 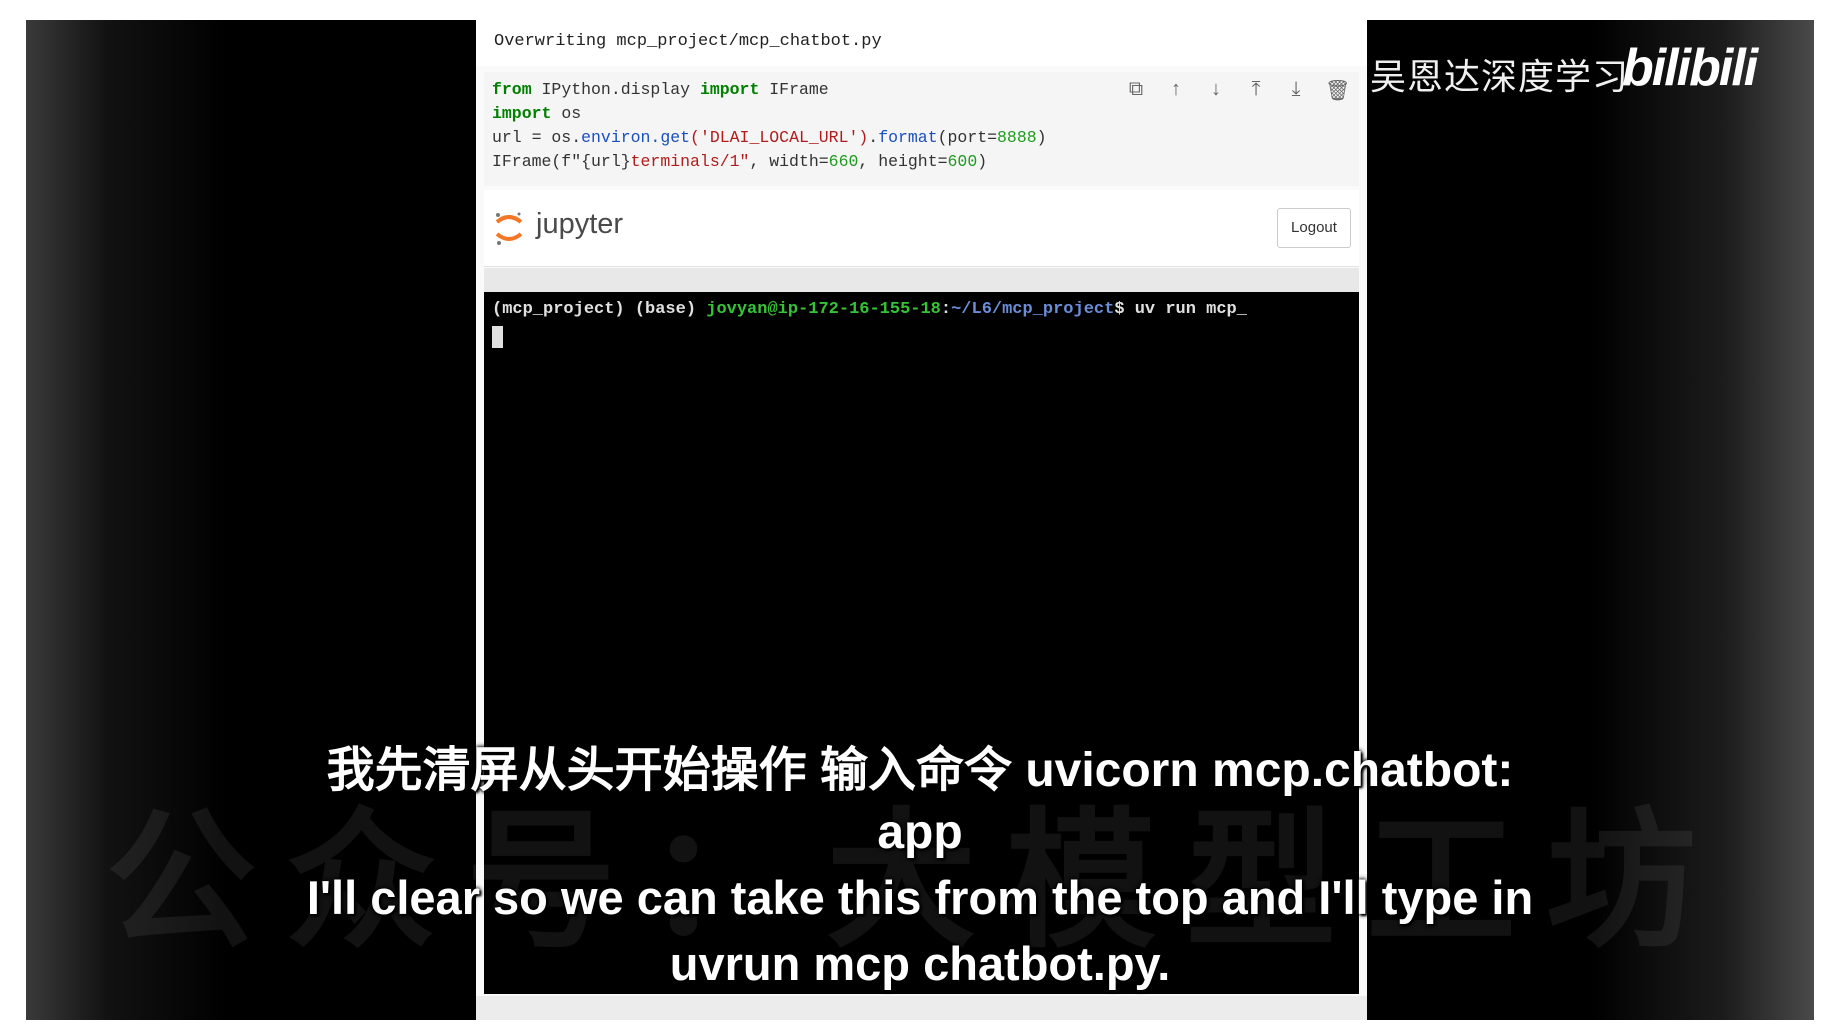 What do you see at coordinates (1296, 90) in the screenshot?
I see `insert-below-icon: ⤓` at bounding box center [1296, 90].